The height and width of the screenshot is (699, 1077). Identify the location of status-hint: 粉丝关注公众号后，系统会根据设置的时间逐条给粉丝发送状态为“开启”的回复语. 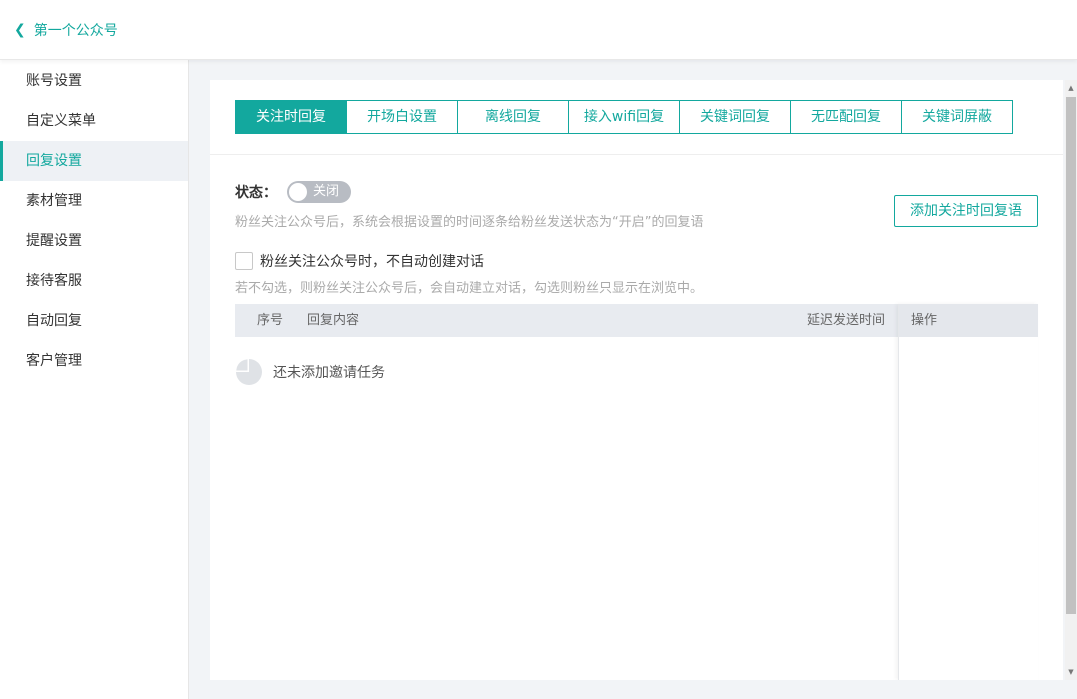
(469, 222).